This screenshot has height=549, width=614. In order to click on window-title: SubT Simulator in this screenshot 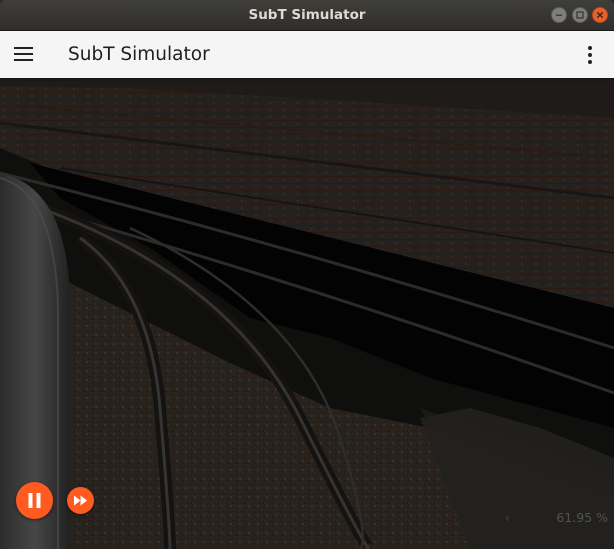, I will do `click(307, 15)`.